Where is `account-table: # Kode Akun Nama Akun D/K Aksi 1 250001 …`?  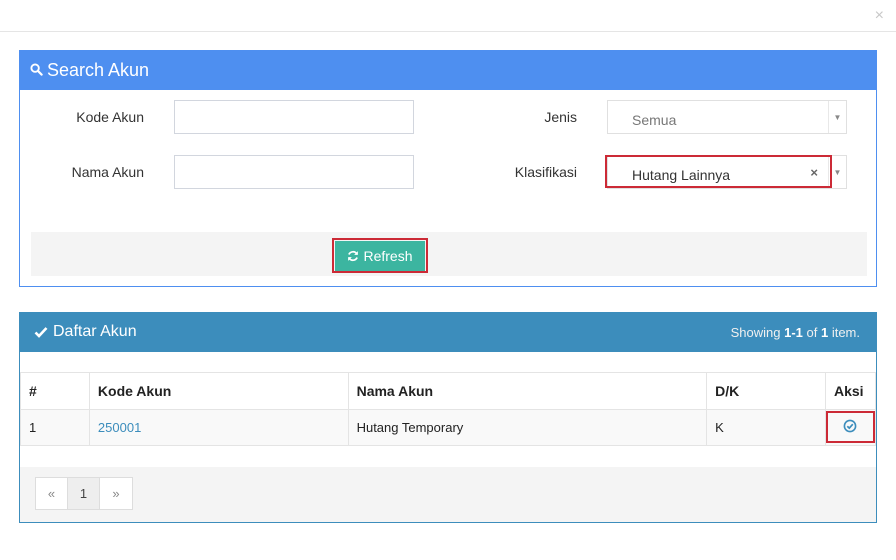 account-table: # Kode Akun Nama Akun D/K Aksi 1 250001 … is located at coordinates (448, 409).